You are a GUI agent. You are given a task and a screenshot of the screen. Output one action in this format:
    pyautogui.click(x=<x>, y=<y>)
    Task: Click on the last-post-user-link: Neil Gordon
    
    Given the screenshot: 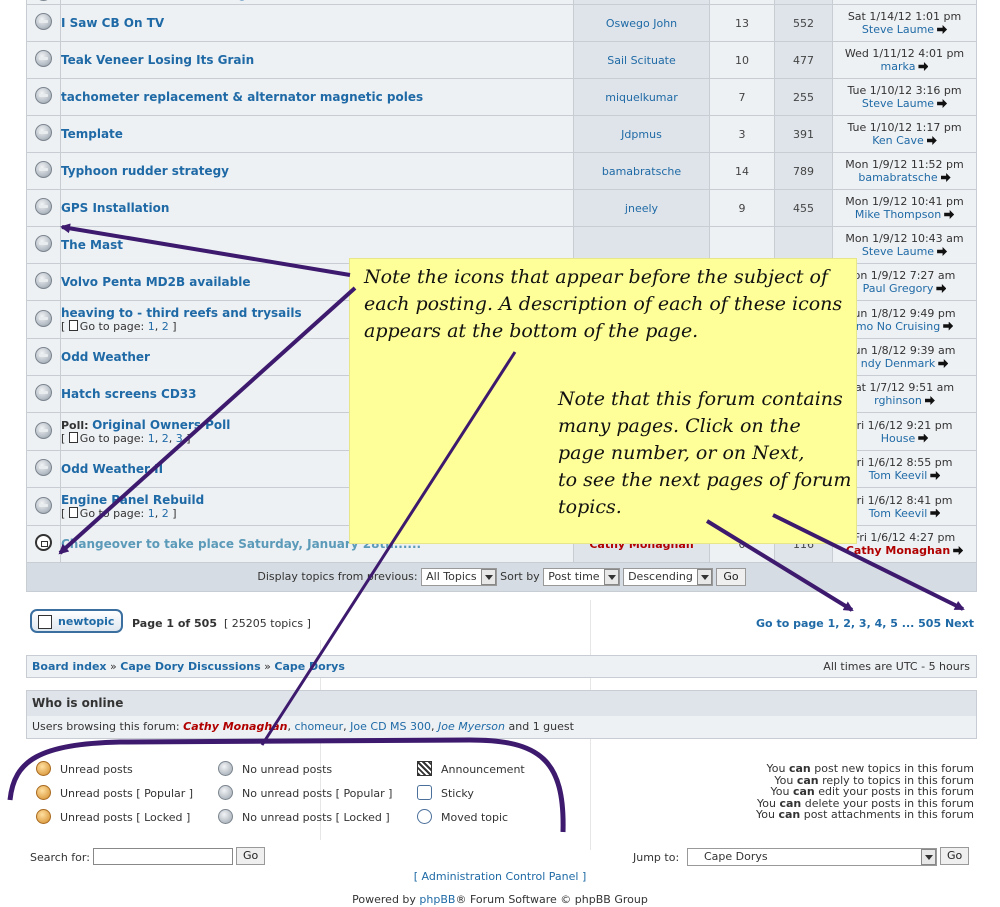 What is the action you would take?
    pyautogui.click(x=898, y=0)
    